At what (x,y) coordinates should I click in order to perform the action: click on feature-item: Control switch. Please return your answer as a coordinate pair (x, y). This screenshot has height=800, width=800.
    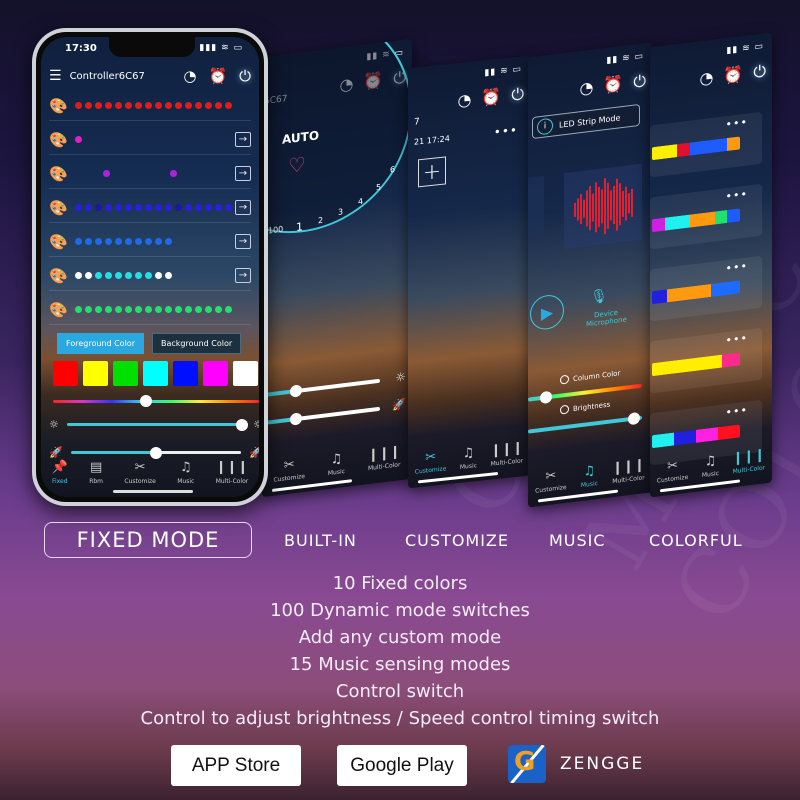
    Looking at the image, I should click on (400, 691).